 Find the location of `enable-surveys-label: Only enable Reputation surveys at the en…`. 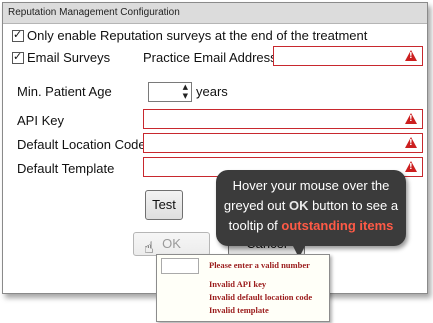

enable-surveys-label: Only enable Reputation surveys at the en… is located at coordinates (197, 35).